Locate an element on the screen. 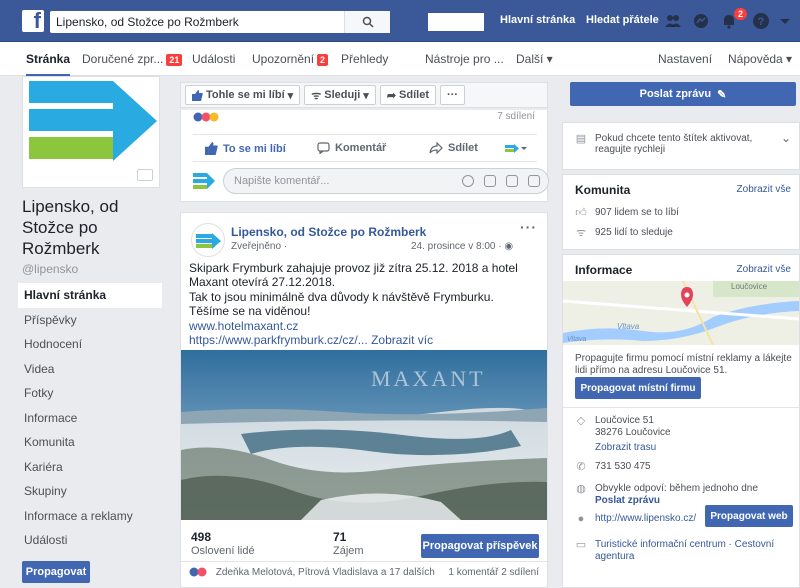 The width and height of the screenshot is (800, 588). website-link: http://www.lipensko.cz/ is located at coordinates (645, 518).